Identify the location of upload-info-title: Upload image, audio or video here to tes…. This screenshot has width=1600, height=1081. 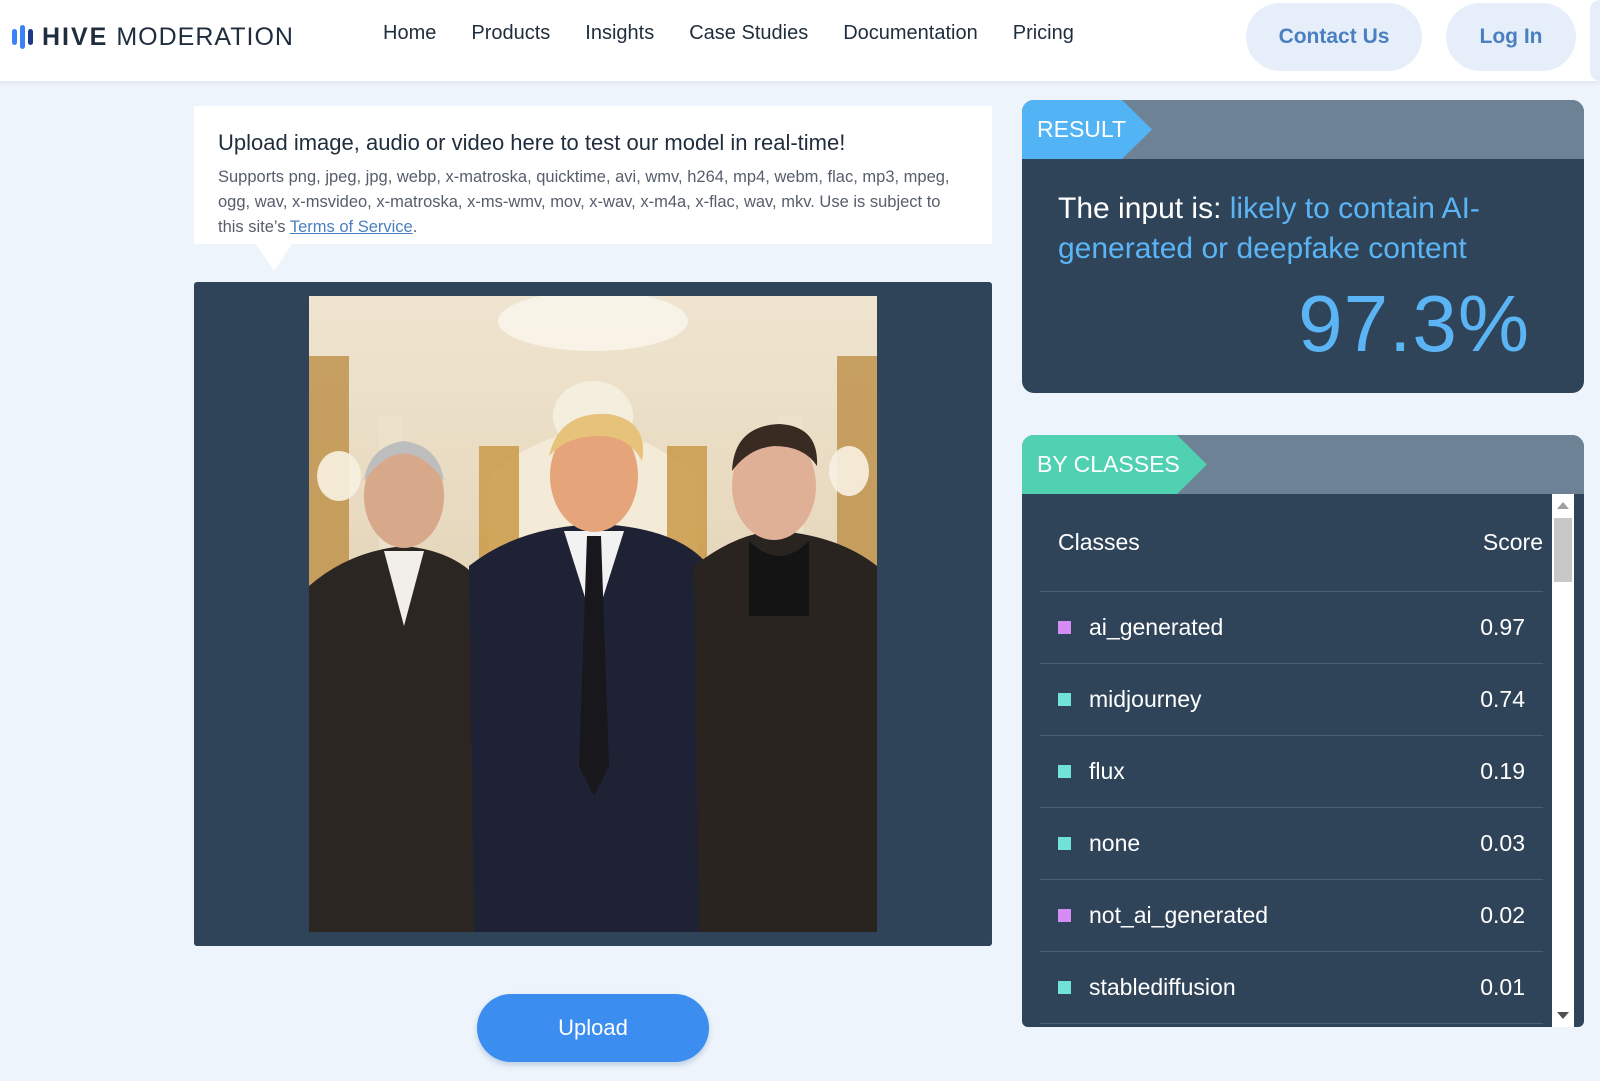
(532, 142).